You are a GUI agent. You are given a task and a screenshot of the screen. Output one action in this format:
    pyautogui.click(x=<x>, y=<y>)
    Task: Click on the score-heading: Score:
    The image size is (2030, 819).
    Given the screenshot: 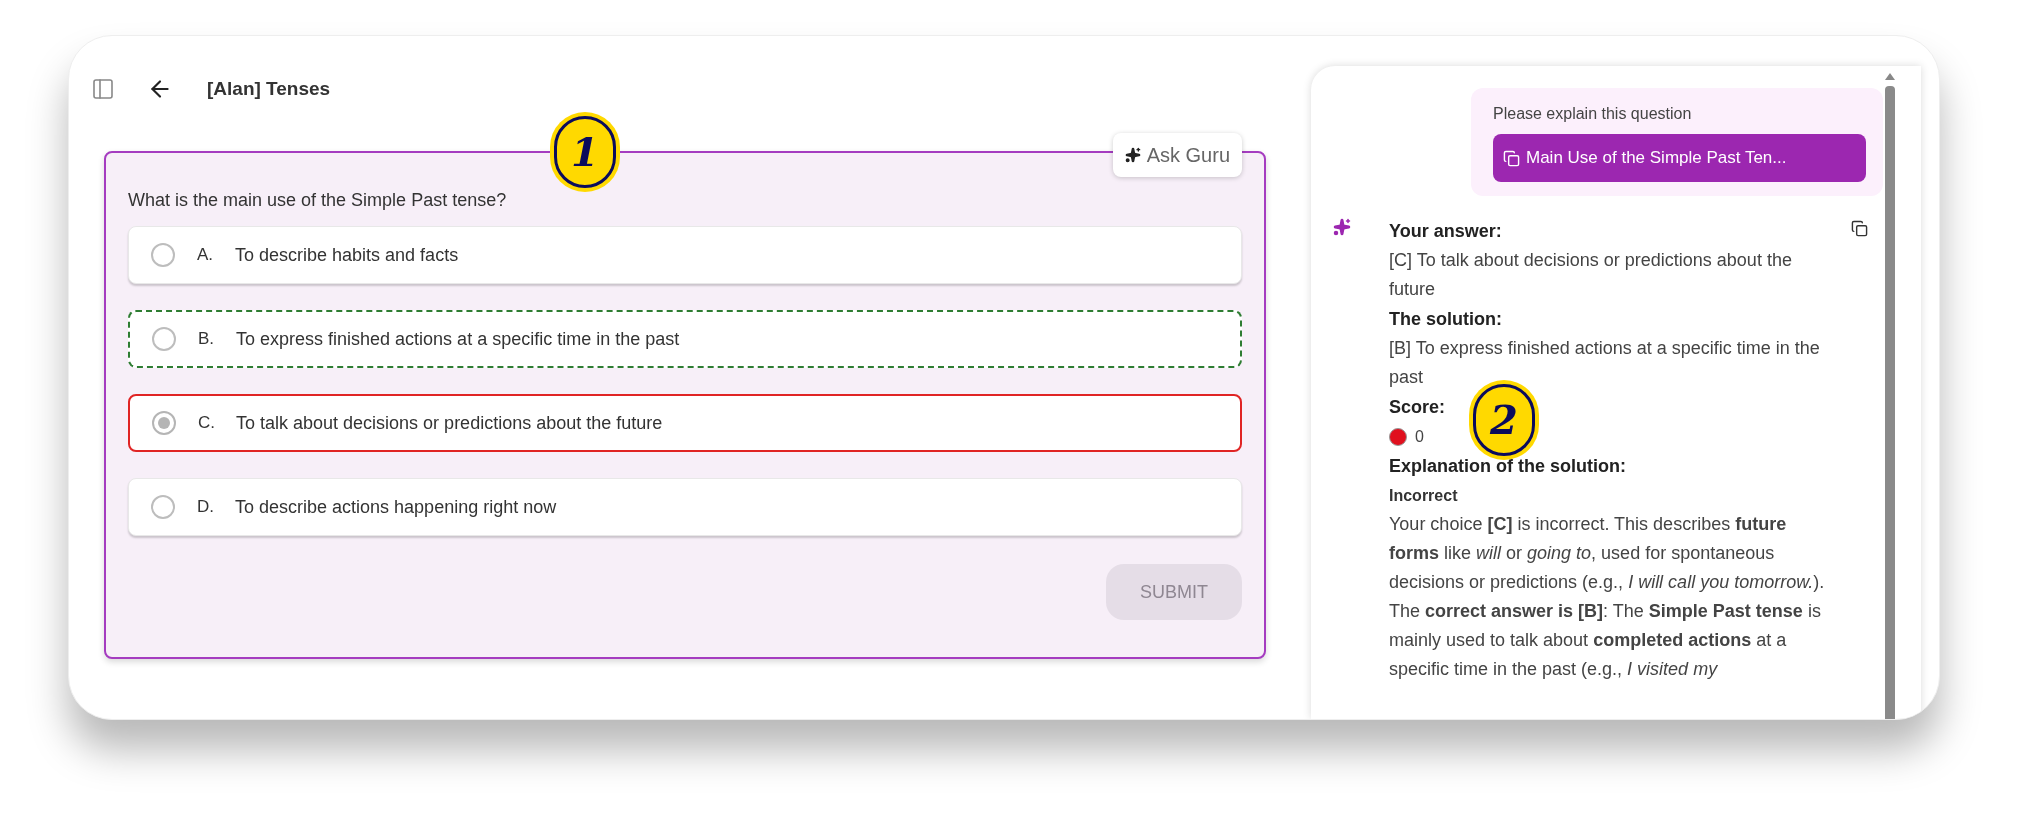 What is the action you would take?
    pyautogui.click(x=1417, y=407)
    